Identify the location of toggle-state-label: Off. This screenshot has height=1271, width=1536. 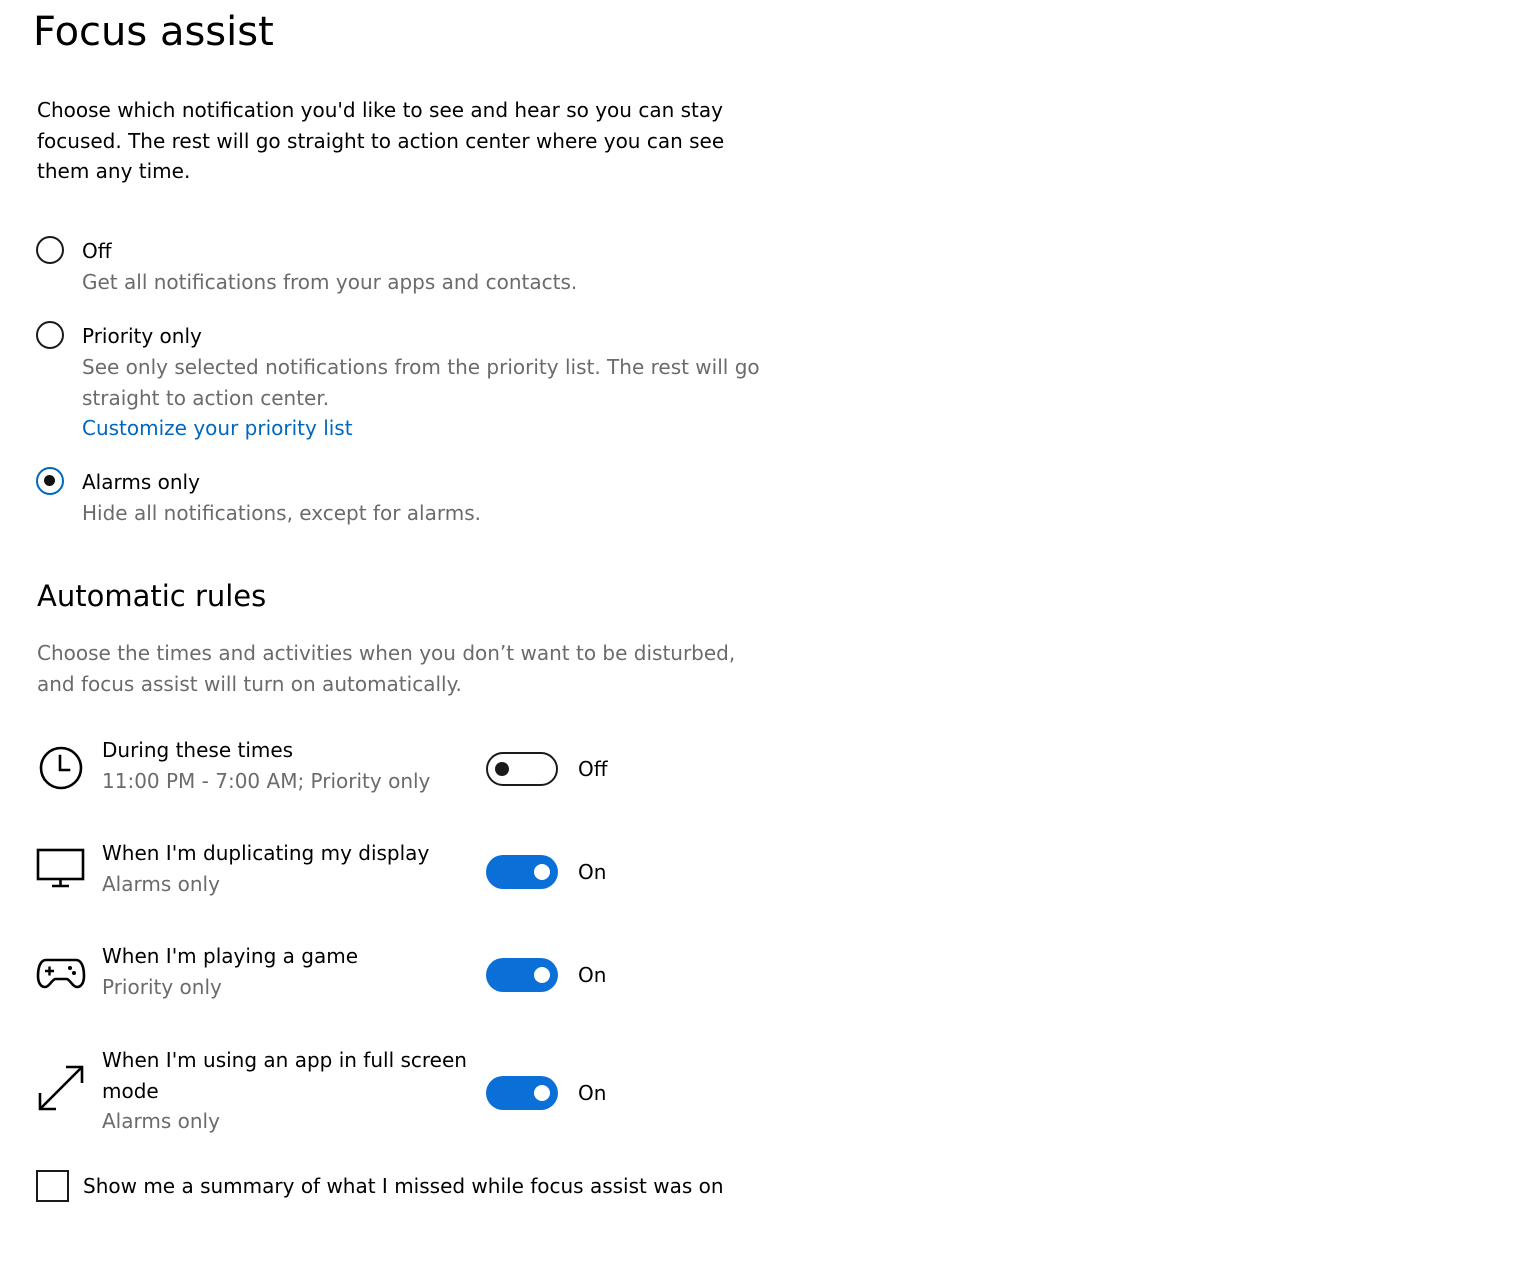
(593, 769).